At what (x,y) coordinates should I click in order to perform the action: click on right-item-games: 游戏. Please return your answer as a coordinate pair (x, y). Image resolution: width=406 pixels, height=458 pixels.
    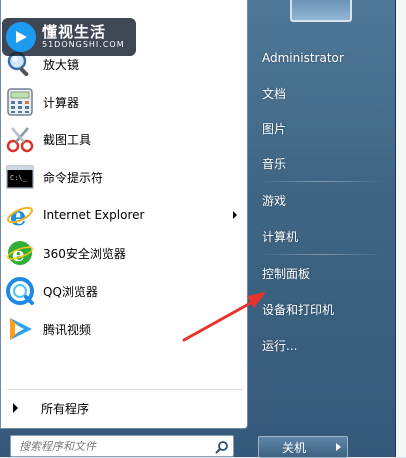
    Looking at the image, I should click on (274, 200).